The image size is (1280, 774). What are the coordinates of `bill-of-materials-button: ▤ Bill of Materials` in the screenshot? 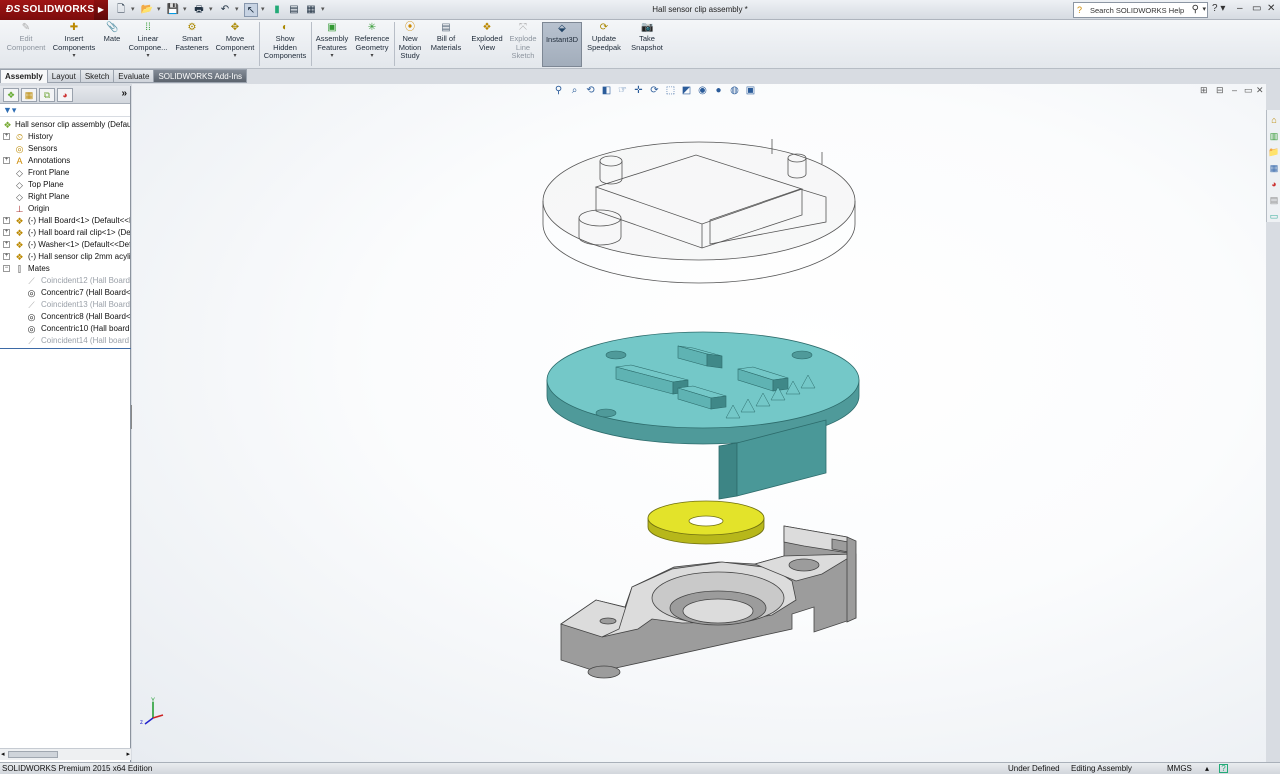 It's located at (446, 37).